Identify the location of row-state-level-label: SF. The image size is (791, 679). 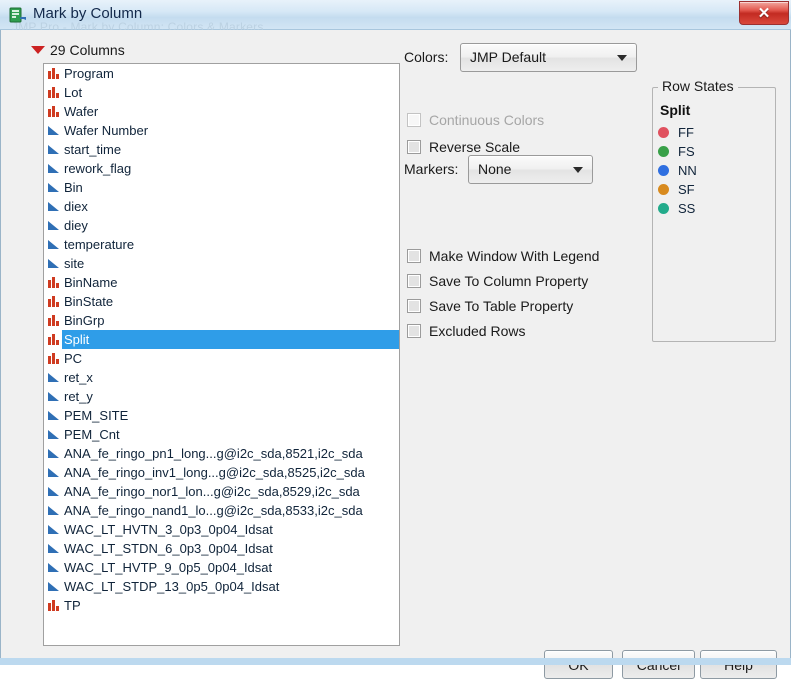
(686, 189).